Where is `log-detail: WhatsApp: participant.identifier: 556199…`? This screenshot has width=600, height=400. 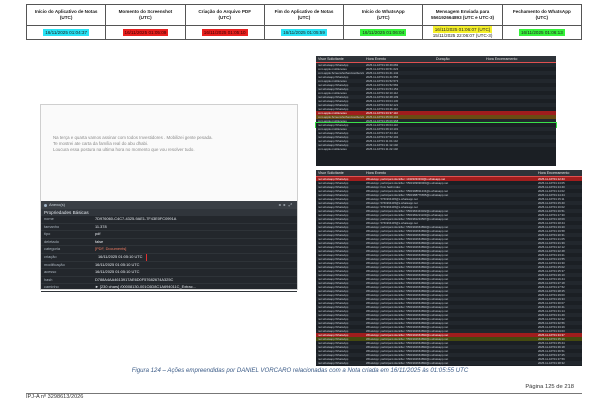 log-detail: WhatsApp: participant.identifier: 556199… is located at coordinates (407, 363).